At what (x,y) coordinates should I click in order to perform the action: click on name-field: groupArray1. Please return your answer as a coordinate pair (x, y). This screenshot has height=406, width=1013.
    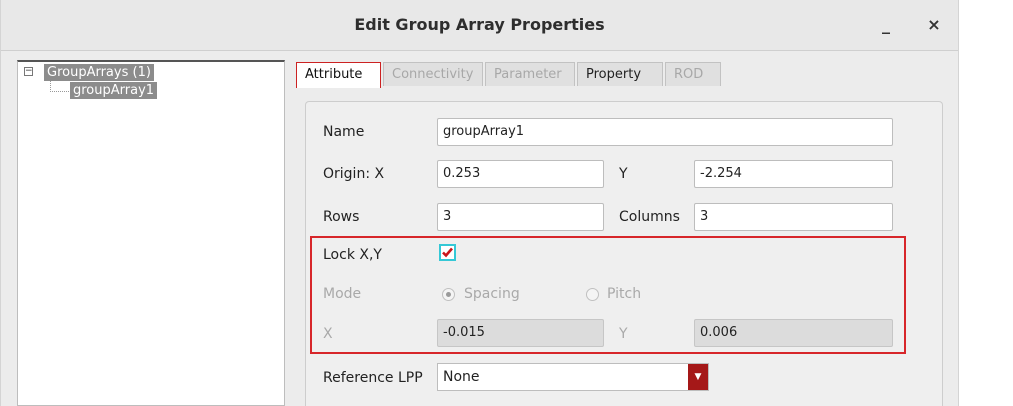
    Looking at the image, I should click on (665, 132).